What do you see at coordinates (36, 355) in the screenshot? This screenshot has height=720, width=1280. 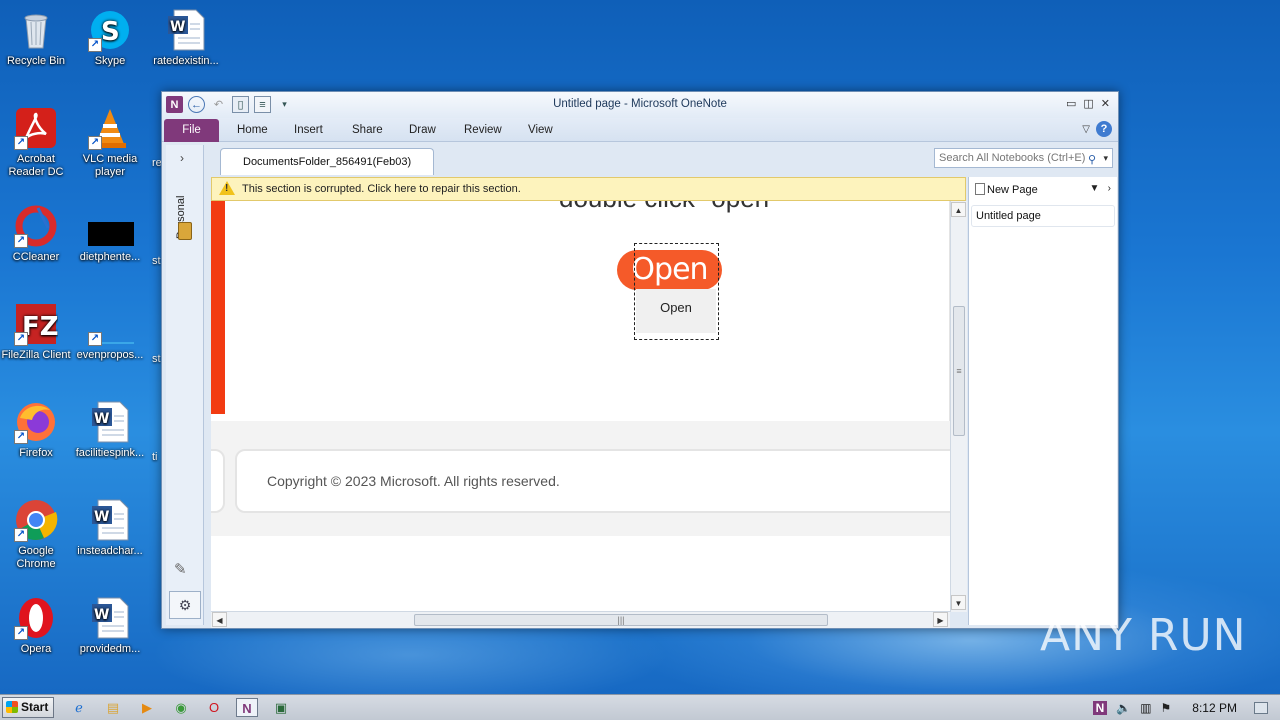 I see `desktop-icon-label: FileZilla Client` at bounding box center [36, 355].